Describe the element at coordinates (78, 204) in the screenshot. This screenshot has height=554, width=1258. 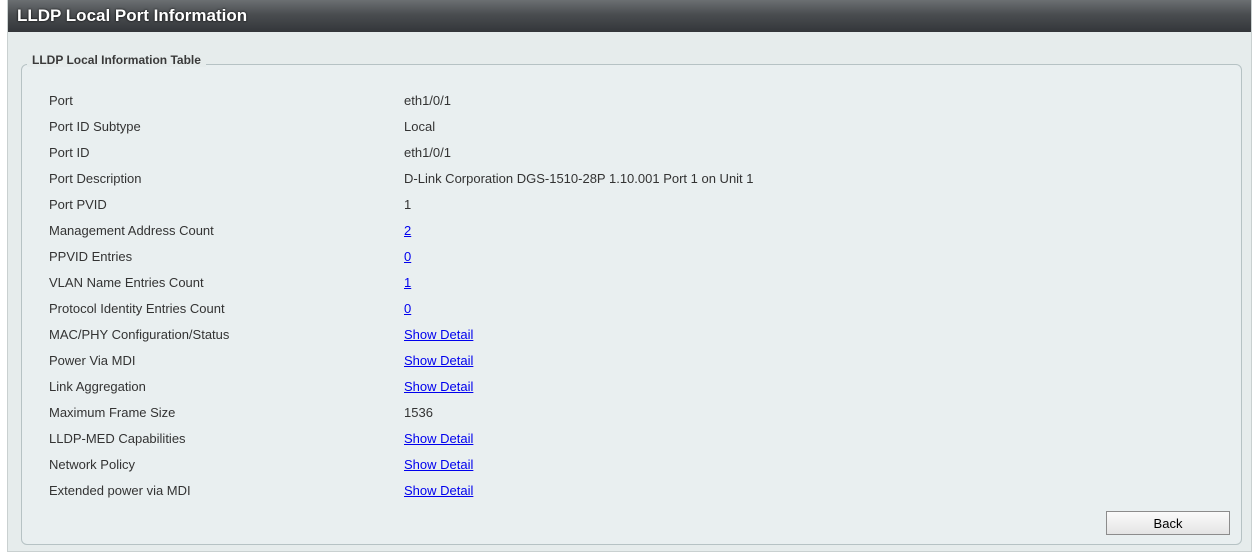
I see `row-label: Port PVID` at that location.